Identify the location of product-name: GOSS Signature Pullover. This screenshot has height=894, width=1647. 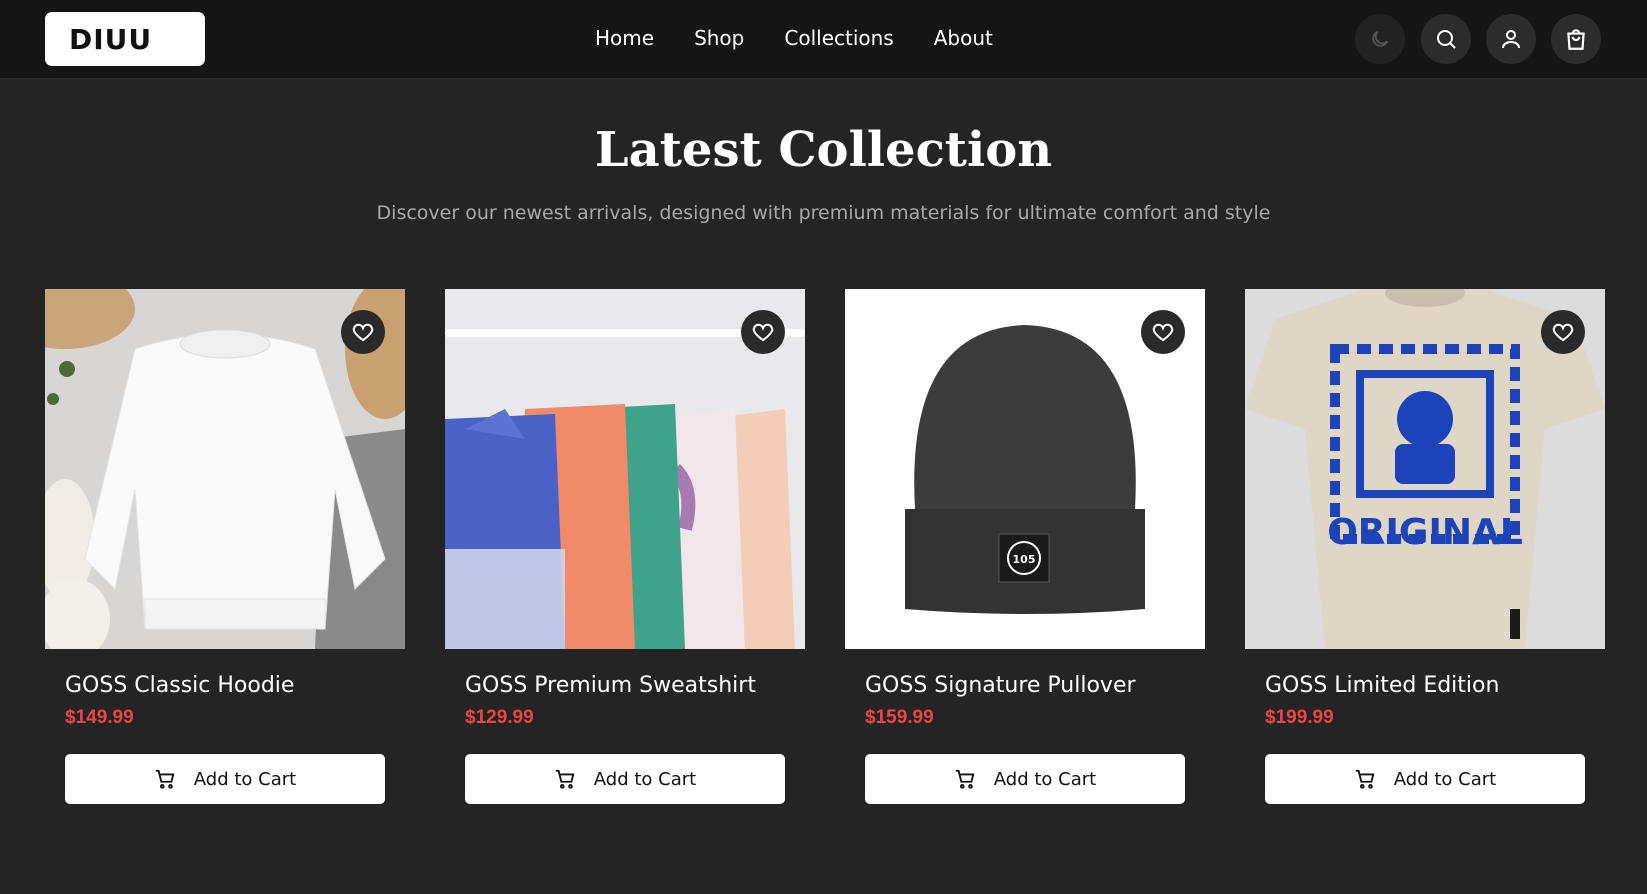
(1000, 685).